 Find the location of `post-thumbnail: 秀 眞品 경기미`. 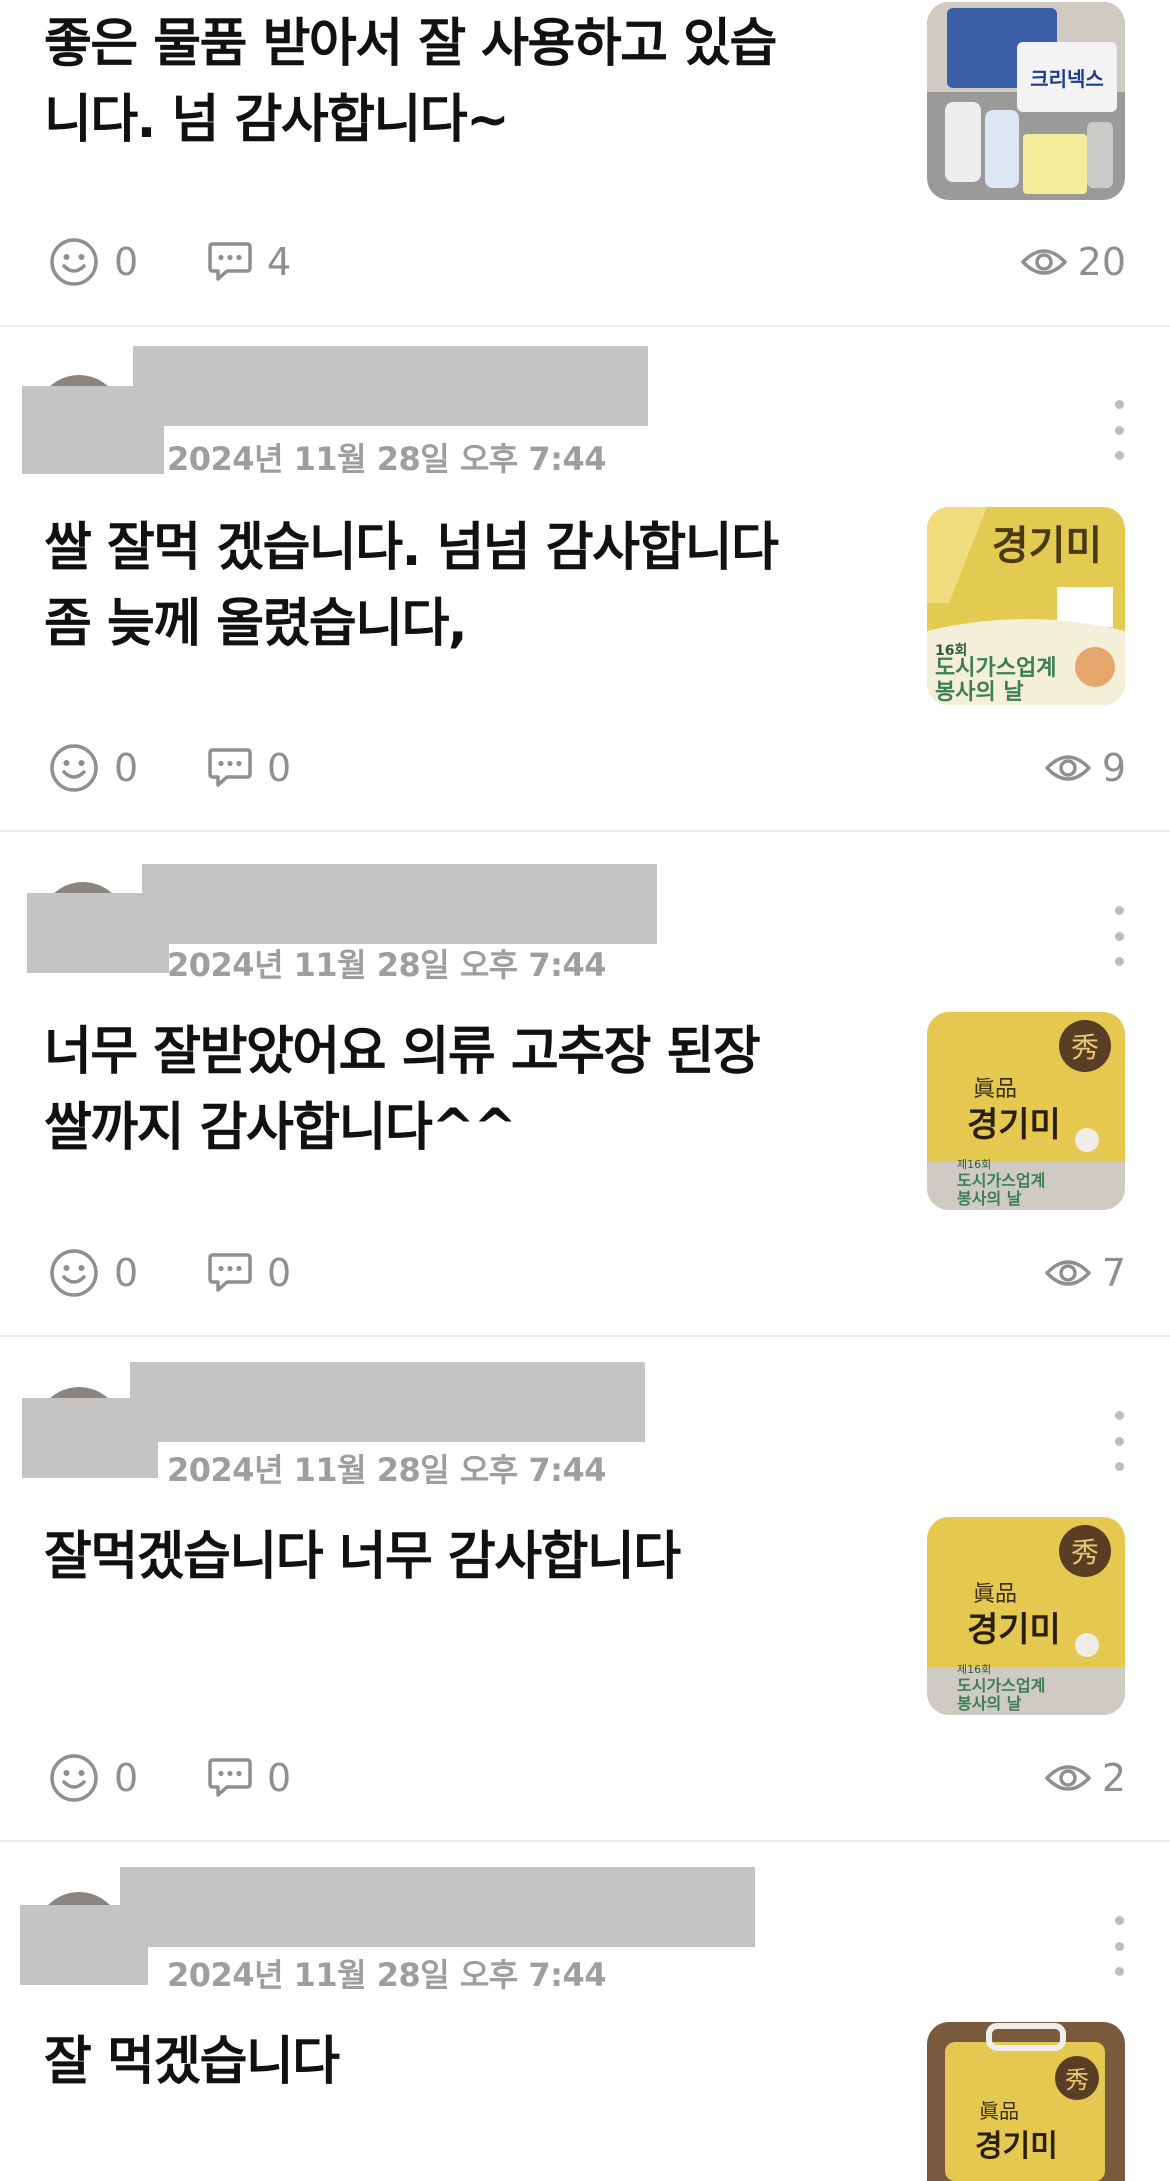

post-thumbnail: 秀 眞品 경기미 is located at coordinates (1026, 2101).